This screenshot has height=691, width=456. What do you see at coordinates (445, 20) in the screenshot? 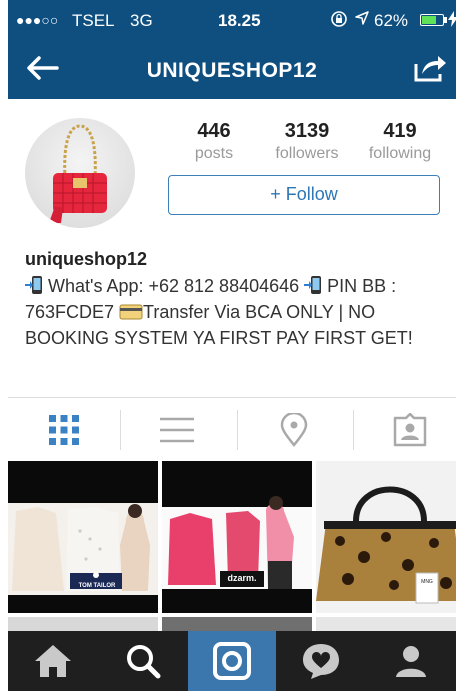
I see `battery-nub` at bounding box center [445, 20].